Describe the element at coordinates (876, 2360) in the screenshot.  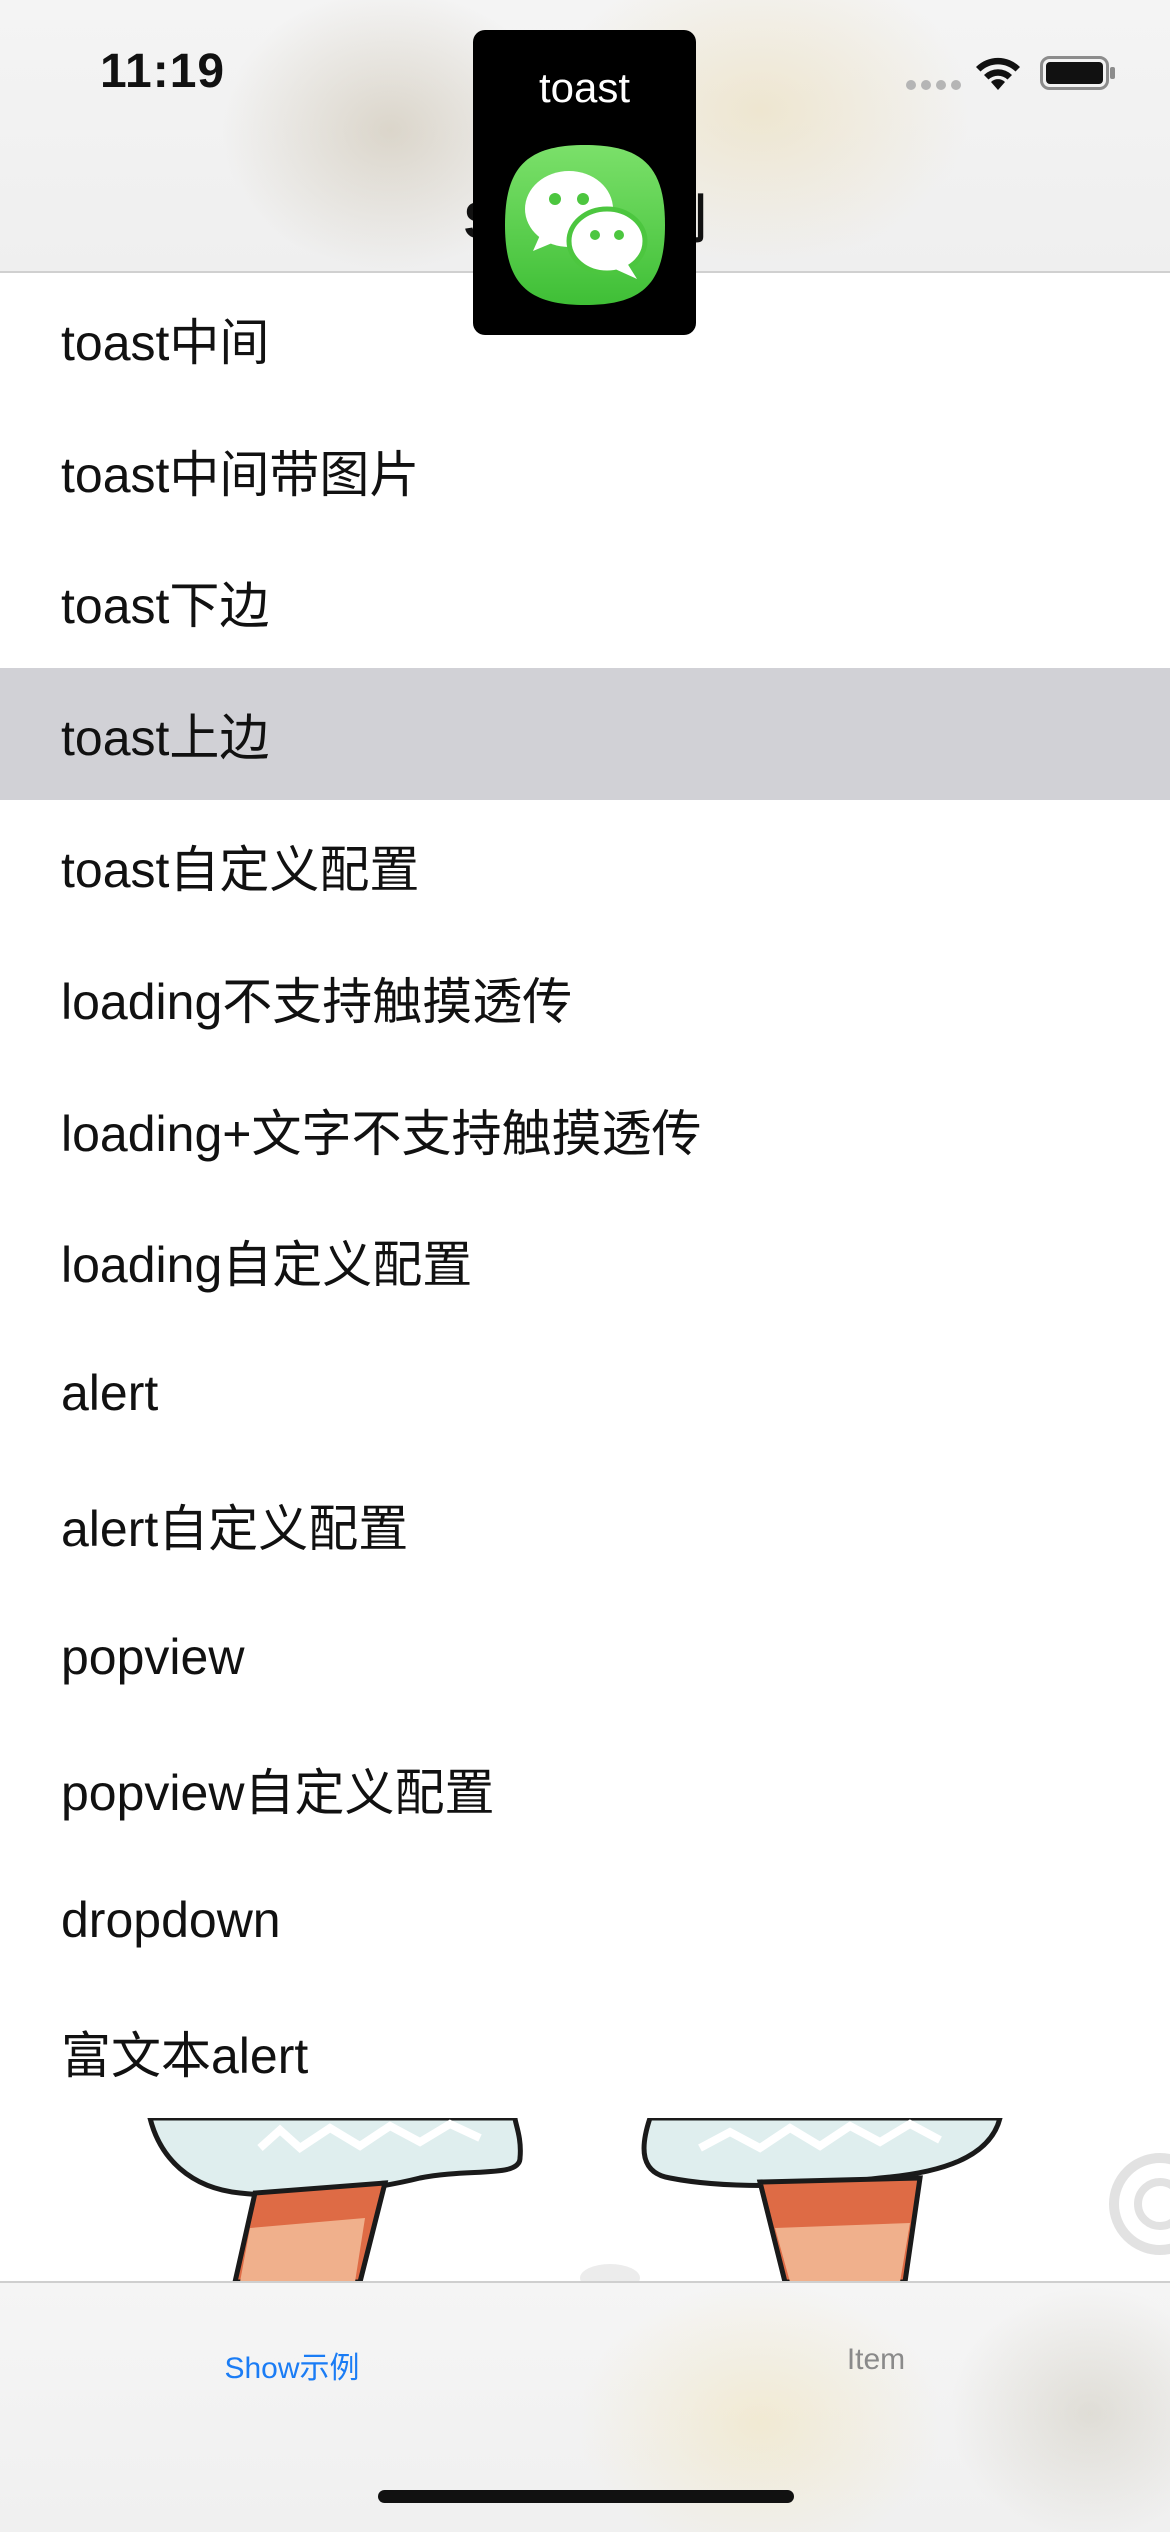
I see `tab-item: Item` at that location.